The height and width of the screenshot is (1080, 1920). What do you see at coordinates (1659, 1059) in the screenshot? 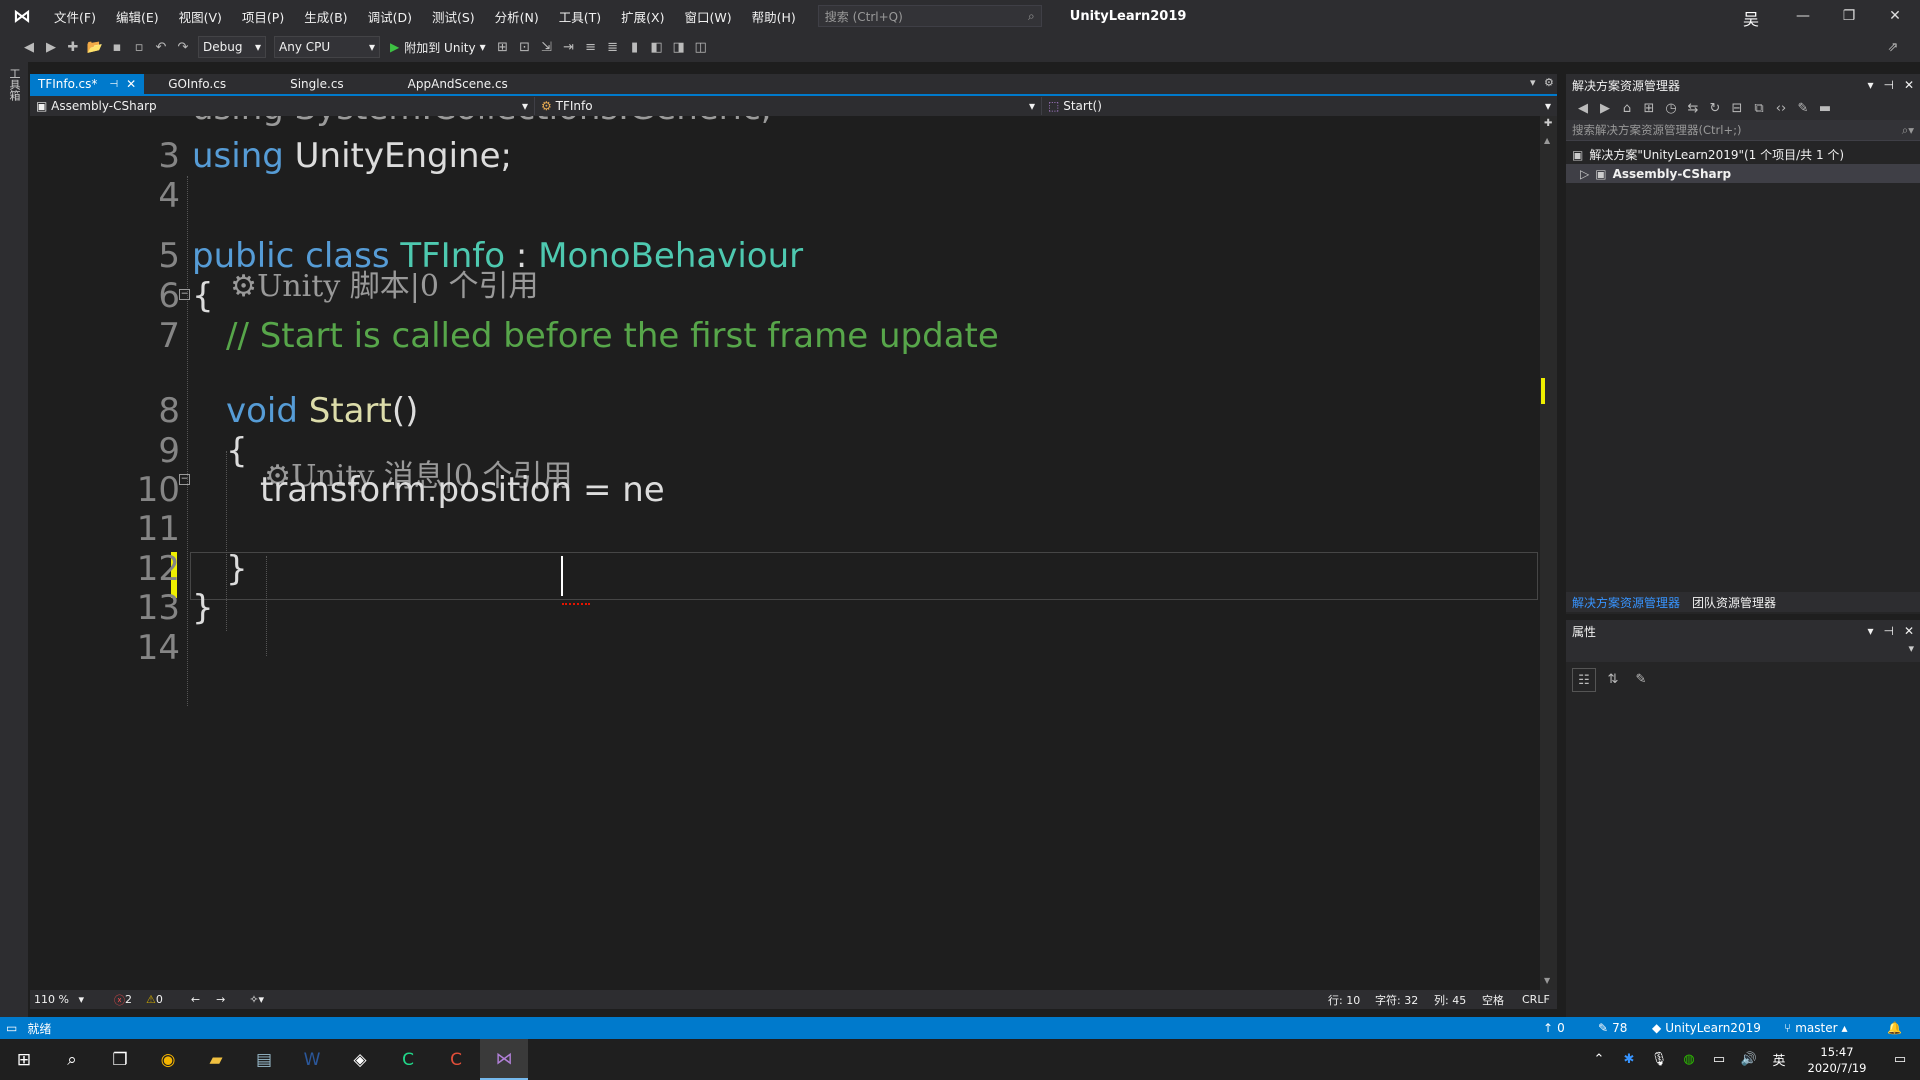
I see `microphone-icon: 🎙` at bounding box center [1659, 1059].